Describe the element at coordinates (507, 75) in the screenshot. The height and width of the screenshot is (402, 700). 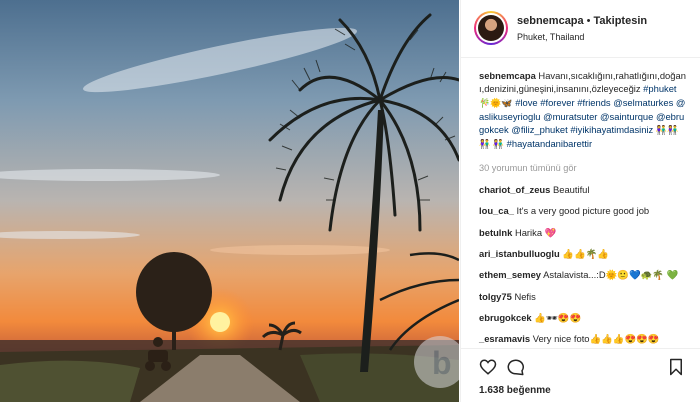
I see `caption-username: sebnemcapa` at that location.